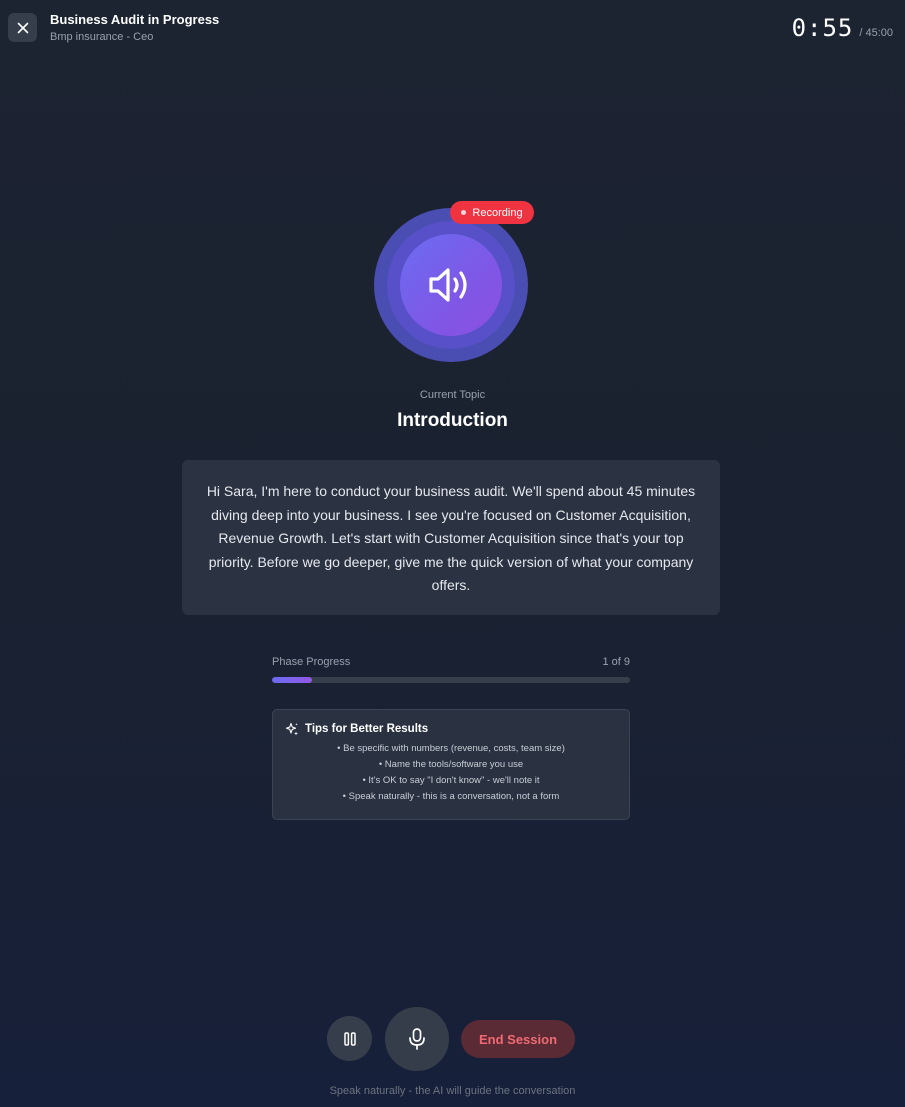 The height and width of the screenshot is (1107, 905). I want to click on speaker-icon, so click(448, 285).